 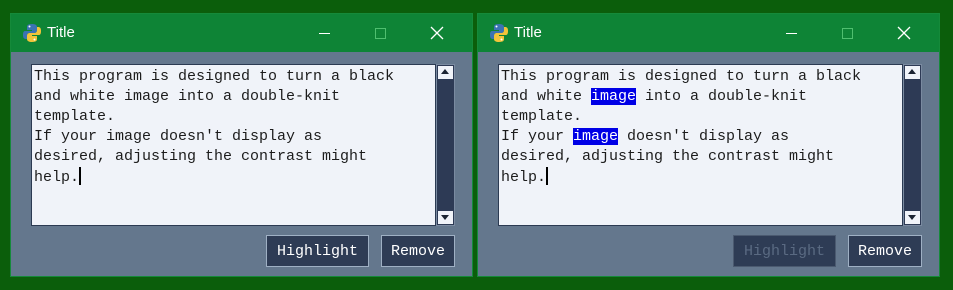 What do you see at coordinates (722, 96) in the screenshot?
I see `text-run: into a double-knit` at bounding box center [722, 96].